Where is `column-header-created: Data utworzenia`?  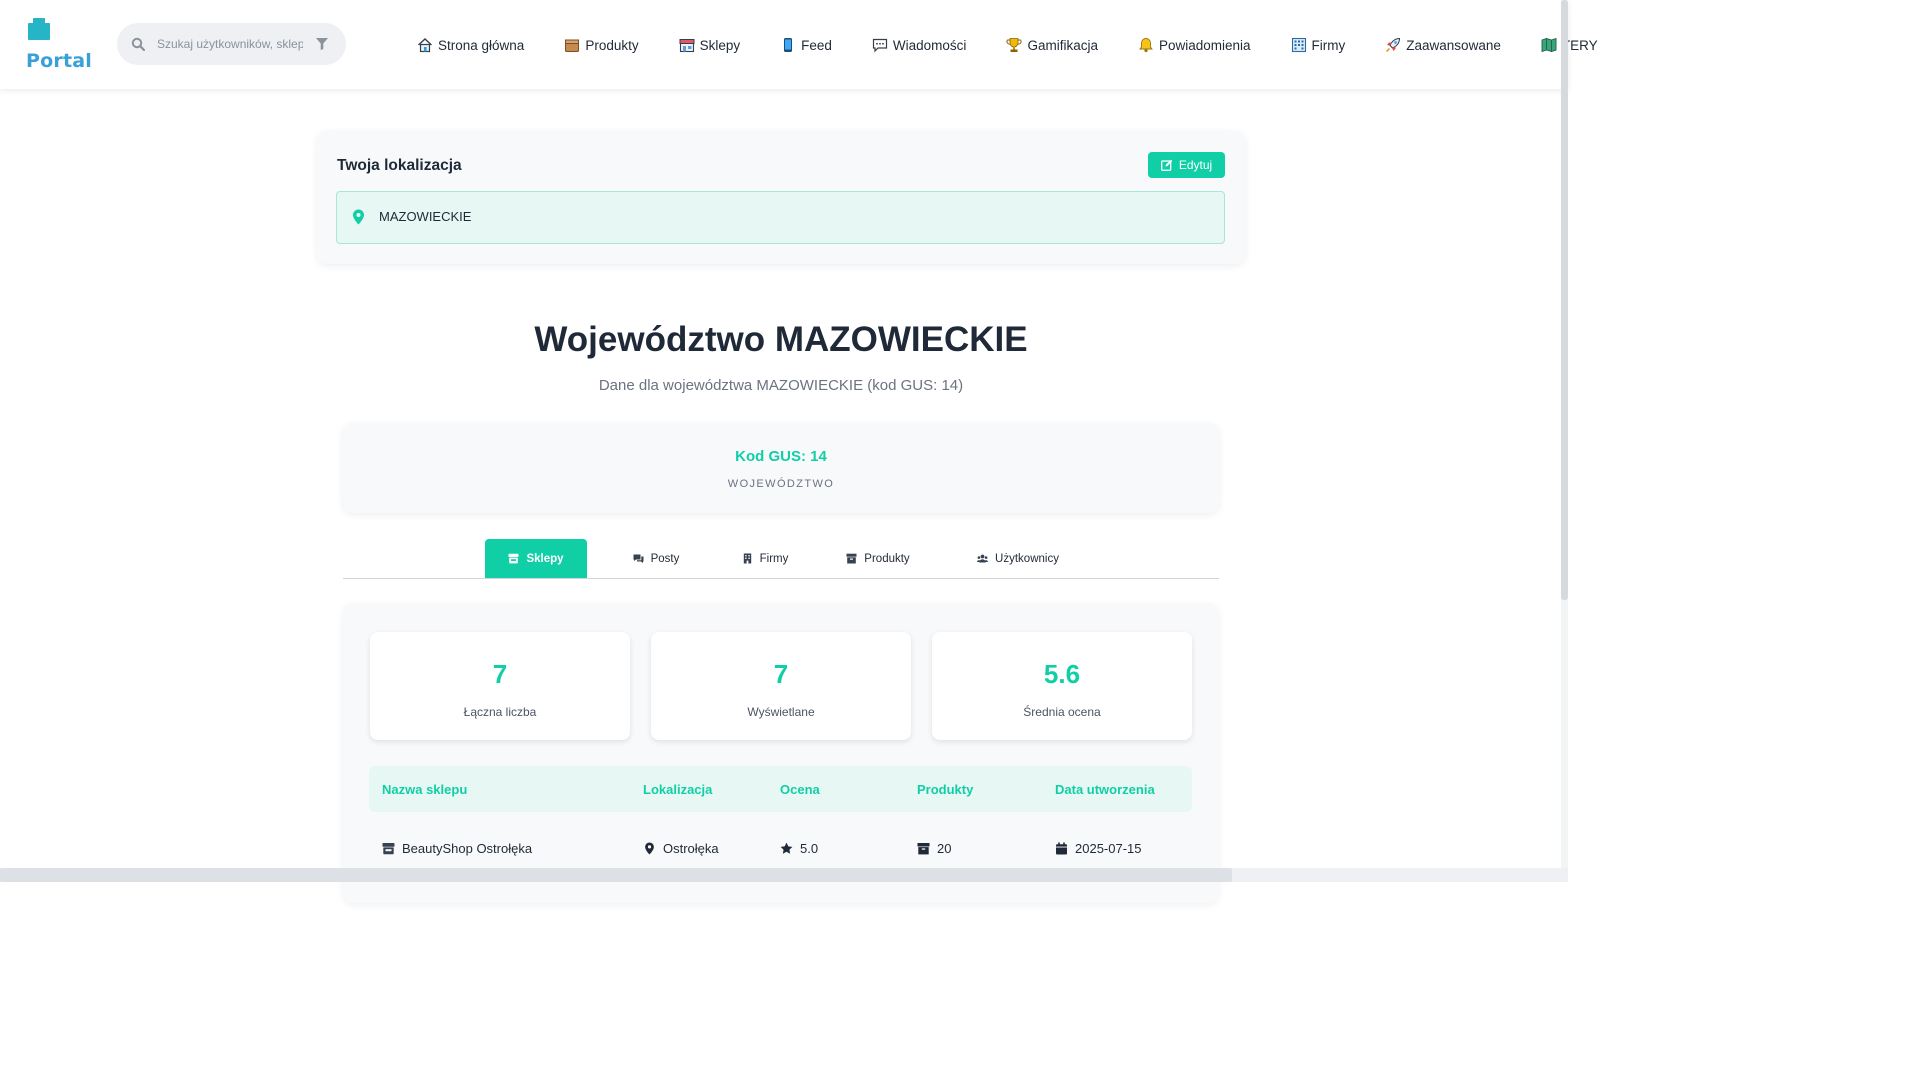 column-header-created: Data utworzenia is located at coordinates (1105, 789).